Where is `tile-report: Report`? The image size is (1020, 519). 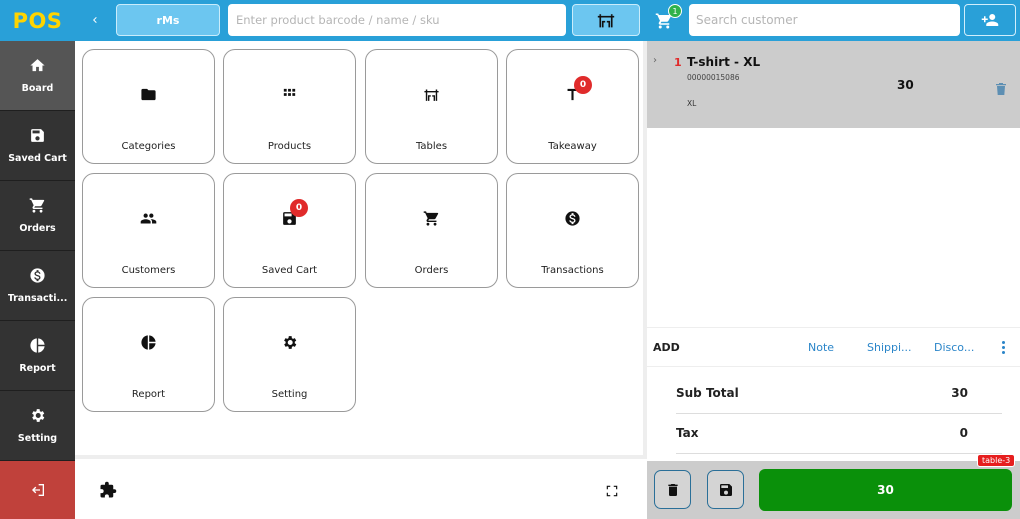
tile-report: Report is located at coordinates (148, 354).